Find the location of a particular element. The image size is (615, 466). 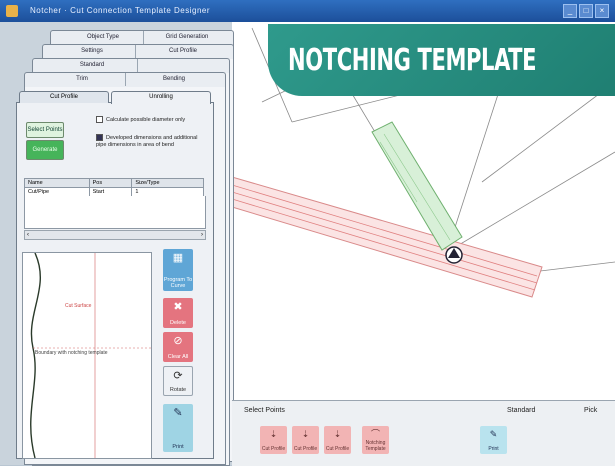

select-points-button: Select Points is located at coordinates (45, 130).